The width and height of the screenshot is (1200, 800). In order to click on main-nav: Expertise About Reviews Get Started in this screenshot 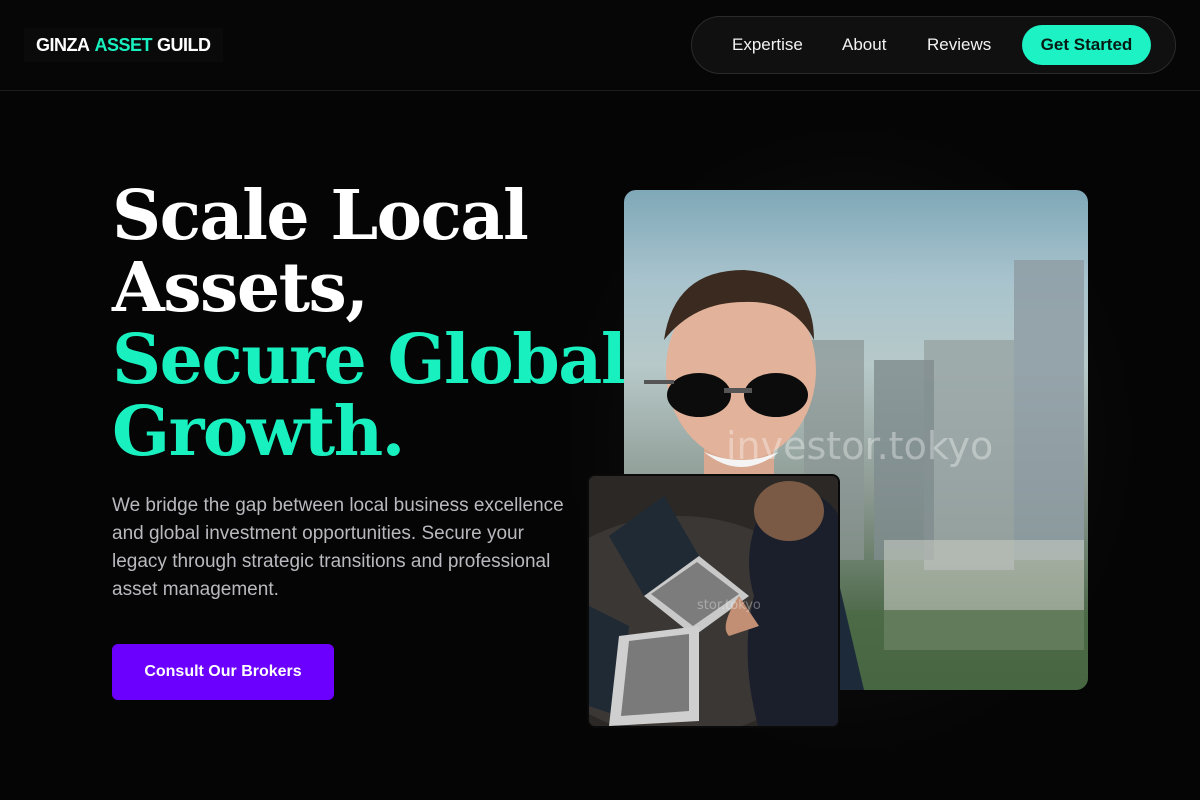, I will do `click(933, 45)`.